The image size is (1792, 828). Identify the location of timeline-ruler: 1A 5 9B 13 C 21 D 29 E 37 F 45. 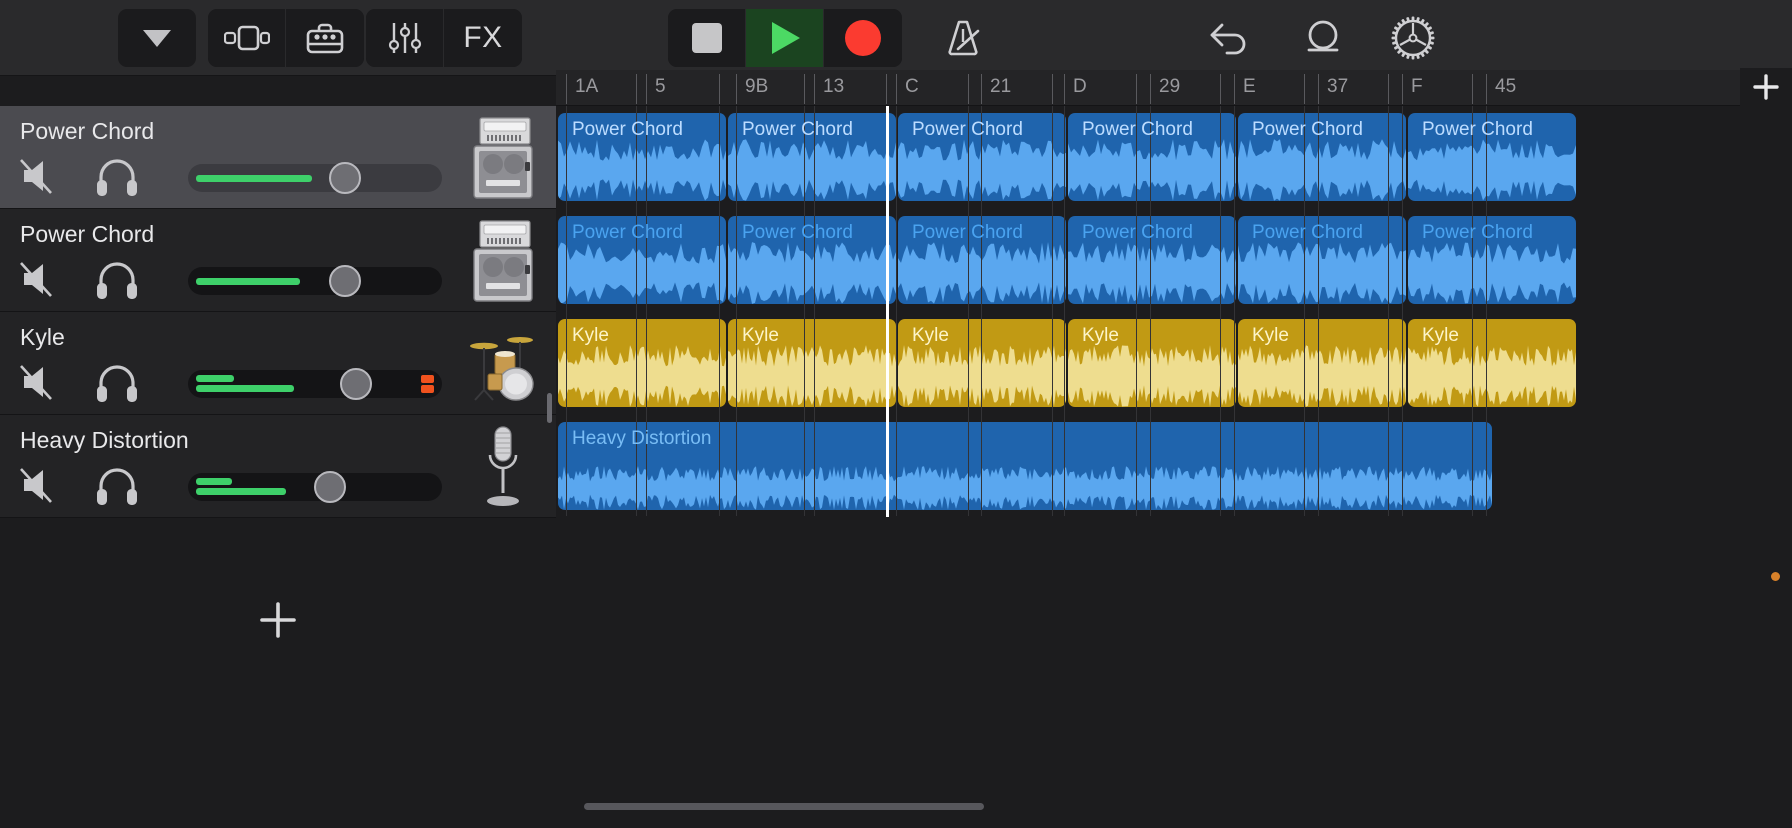
(1148, 88).